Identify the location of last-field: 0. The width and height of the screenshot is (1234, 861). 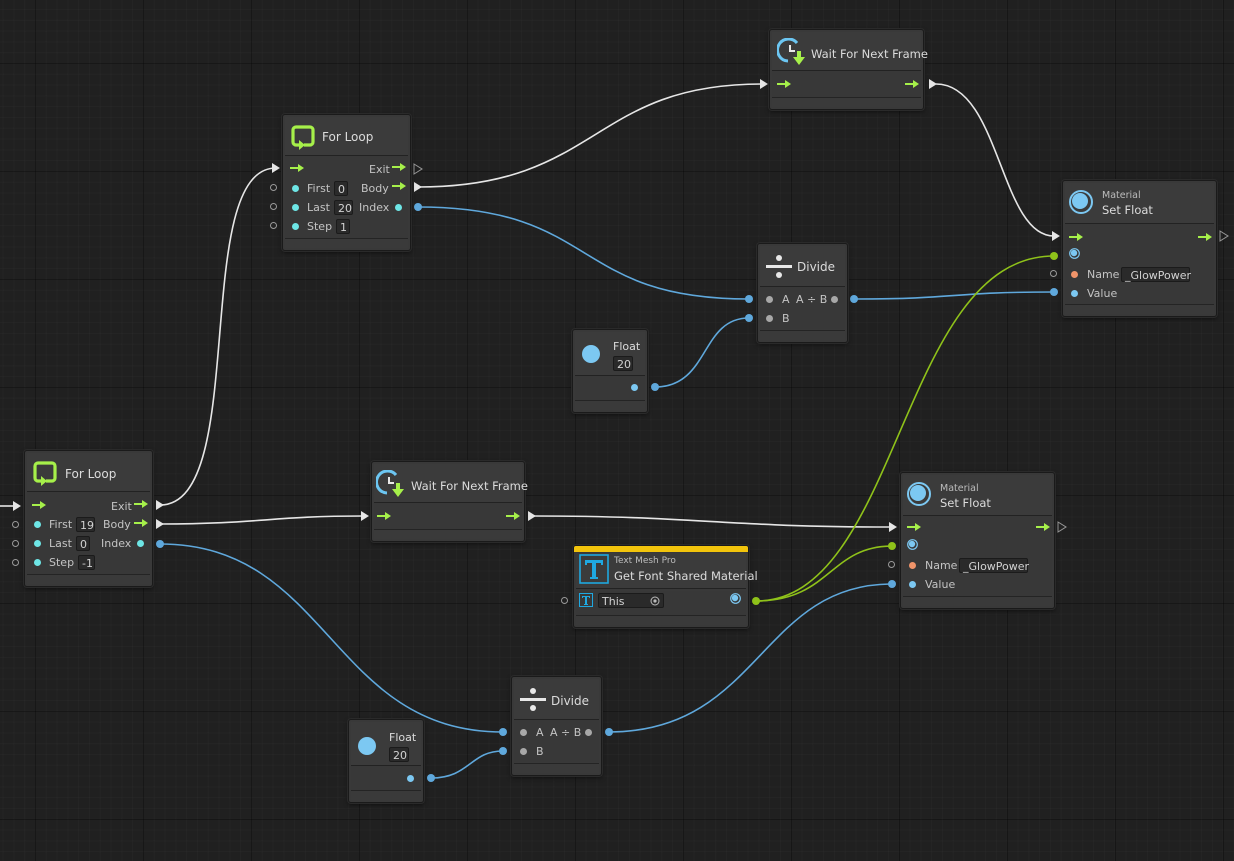
(83, 543).